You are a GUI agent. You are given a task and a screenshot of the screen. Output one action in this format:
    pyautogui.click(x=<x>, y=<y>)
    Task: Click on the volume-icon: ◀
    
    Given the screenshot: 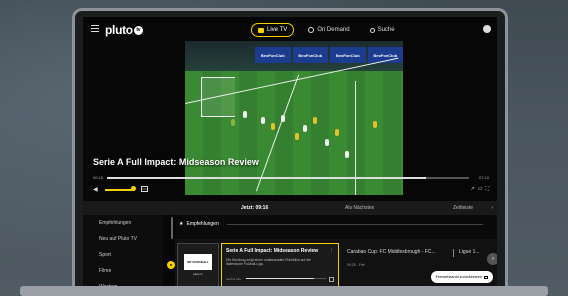 What is the action you would take?
    pyautogui.click(x=95, y=189)
    